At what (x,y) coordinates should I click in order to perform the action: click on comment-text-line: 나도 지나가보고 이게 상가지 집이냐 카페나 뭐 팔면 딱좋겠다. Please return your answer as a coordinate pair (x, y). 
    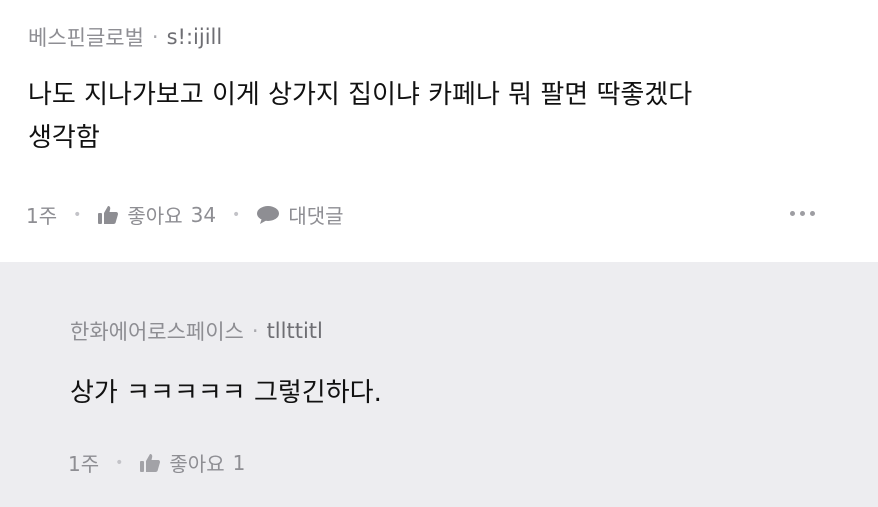
    Looking at the image, I should click on (360, 95).